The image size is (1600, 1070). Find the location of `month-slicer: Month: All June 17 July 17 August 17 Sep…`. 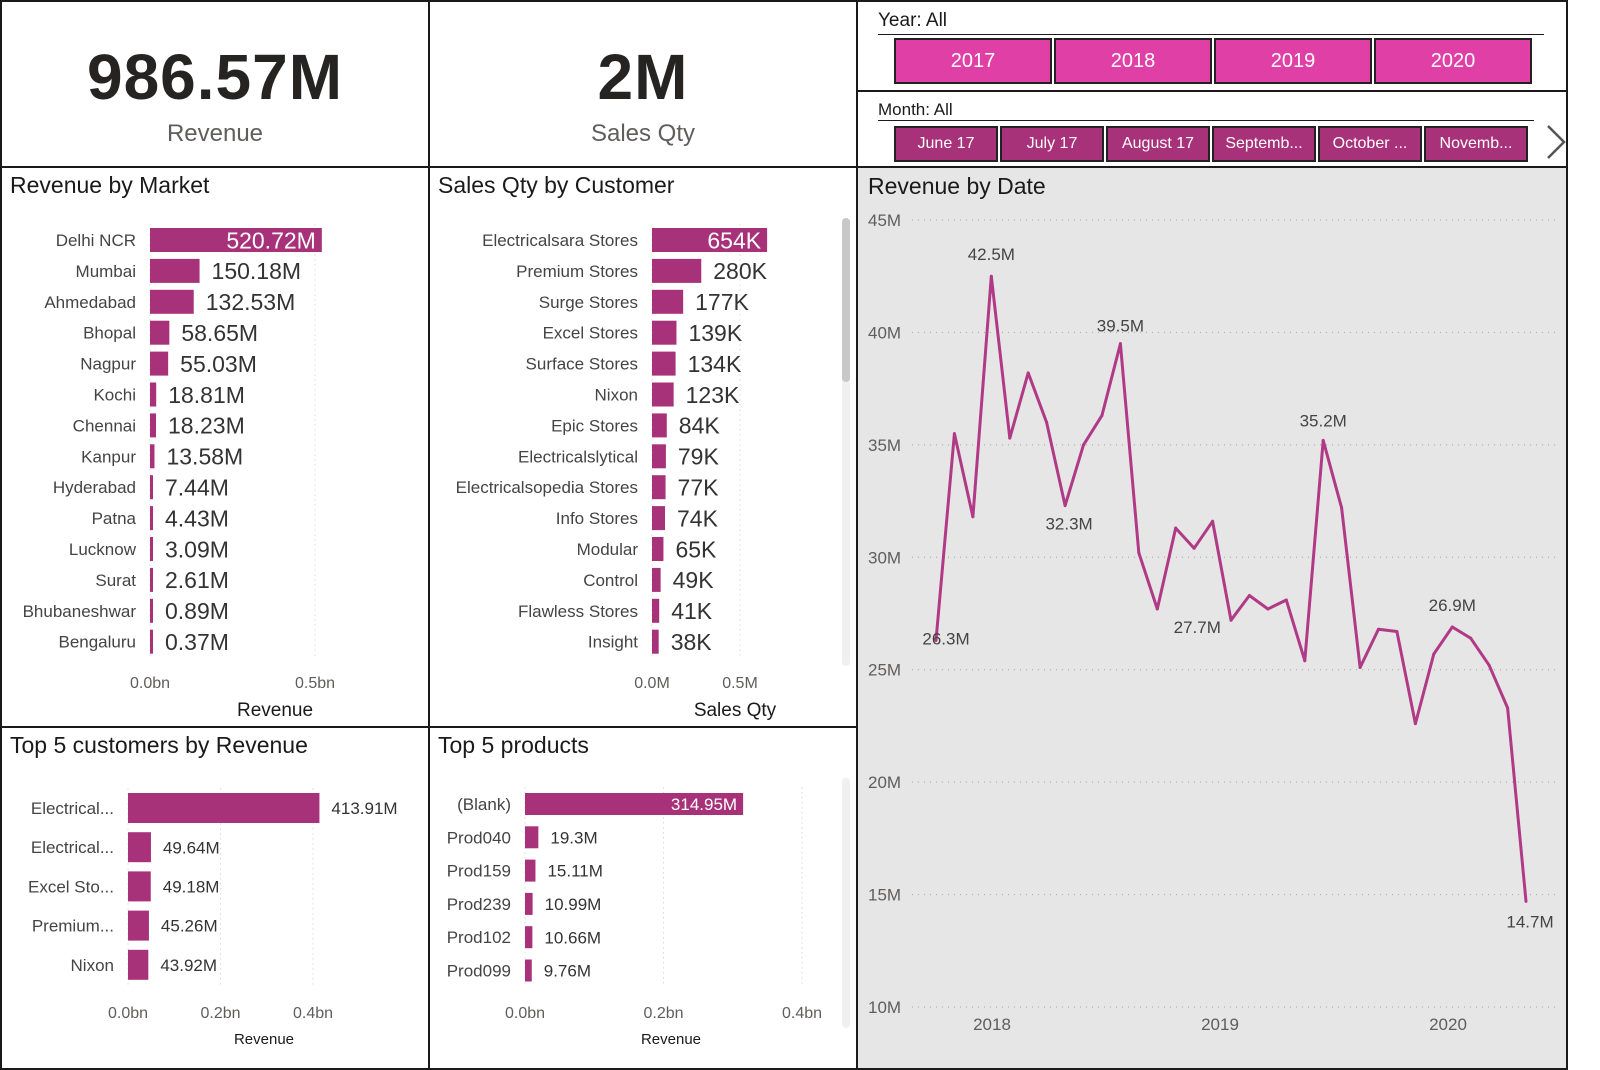

month-slicer: Month: All June 17 July 17 August 17 Sep… is located at coordinates (1212, 129).